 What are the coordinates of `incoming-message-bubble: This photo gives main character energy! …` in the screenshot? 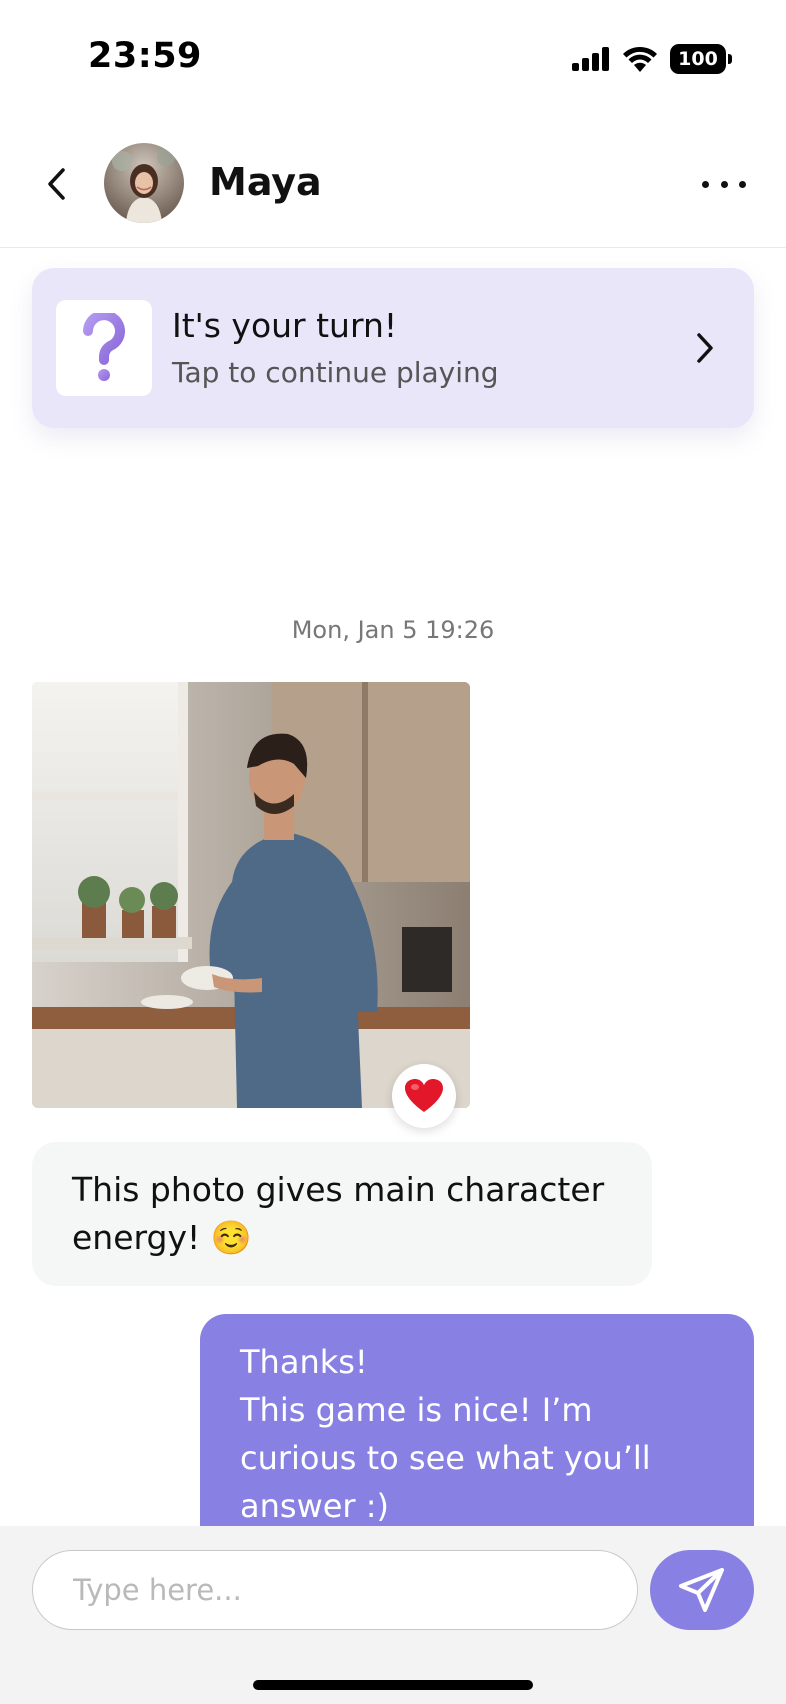 It's located at (342, 1214).